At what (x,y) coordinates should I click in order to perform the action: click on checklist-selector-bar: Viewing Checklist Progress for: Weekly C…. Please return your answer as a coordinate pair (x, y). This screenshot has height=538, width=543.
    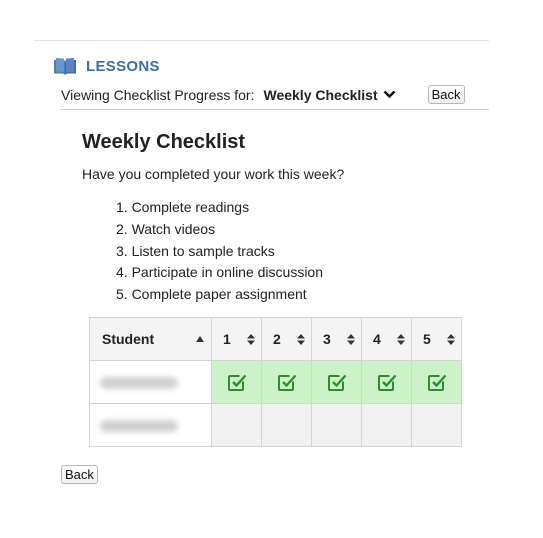
    Looking at the image, I should click on (263, 94).